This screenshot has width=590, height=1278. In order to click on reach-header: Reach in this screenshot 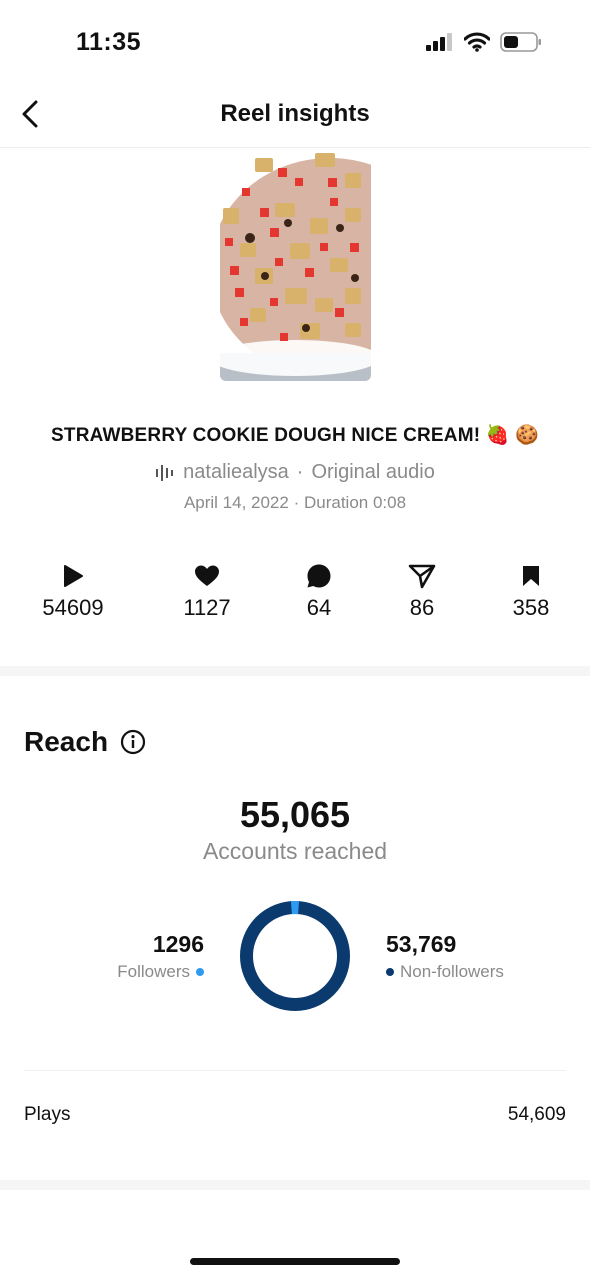, I will do `click(85, 742)`.